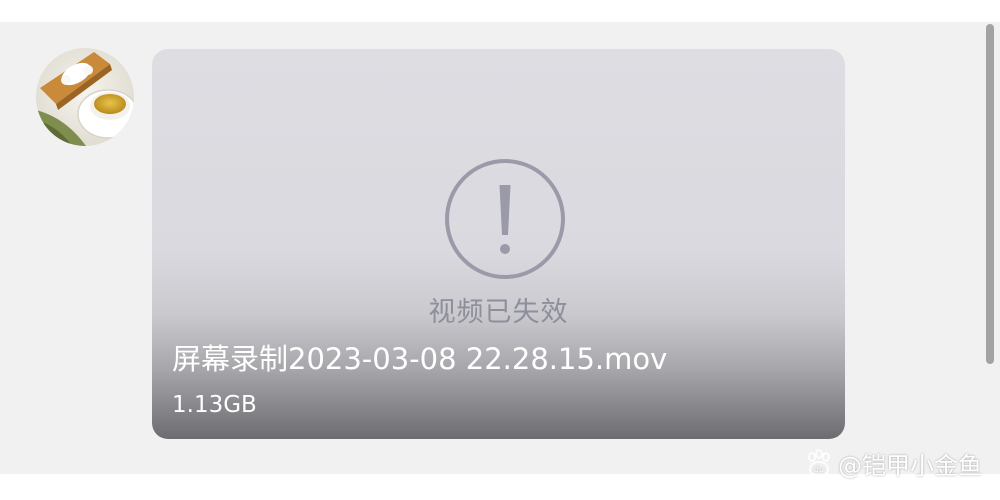 The width and height of the screenshot is (1000, 500). What do you see at coordinates (819, 469) in the screenshot?
I see `svg-text: du` at bounding box center [819, 469].